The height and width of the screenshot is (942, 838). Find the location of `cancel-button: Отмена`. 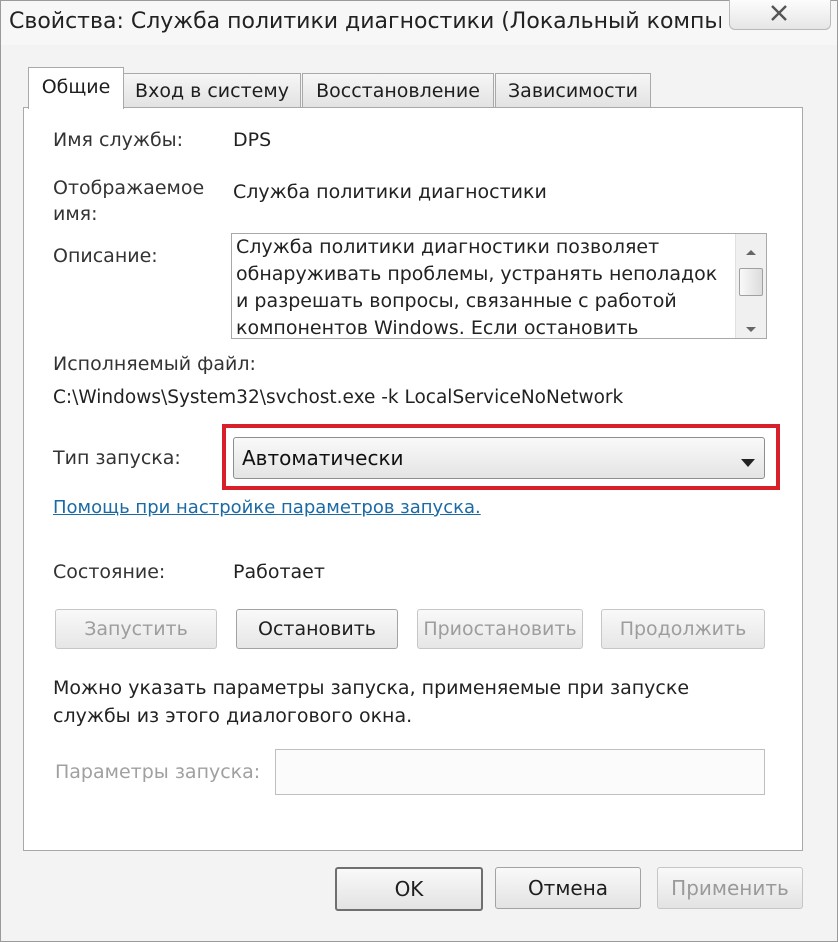

cancel-button: Отмена is located at coordinates (568, 888).